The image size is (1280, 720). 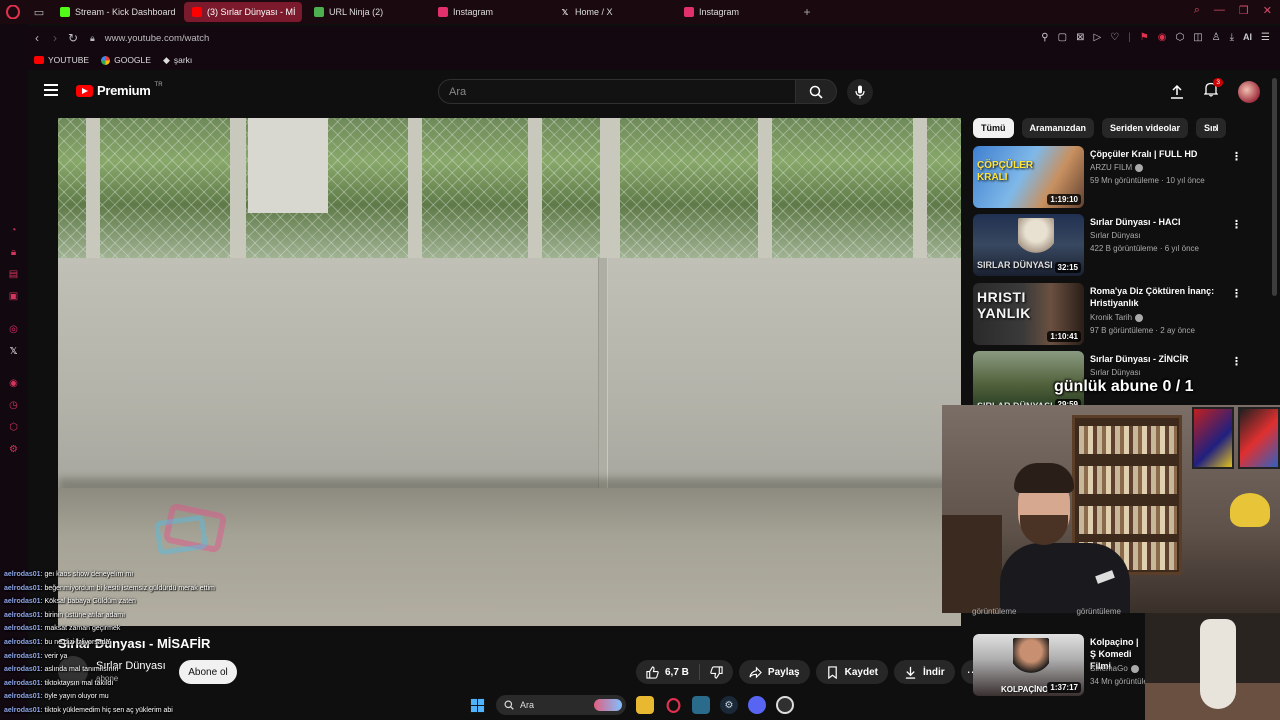 What do you see at coordinates (157, 38) in the screenshot?
I see `url-field: www.youtube.com/watch` at bounding box center [157, 38].